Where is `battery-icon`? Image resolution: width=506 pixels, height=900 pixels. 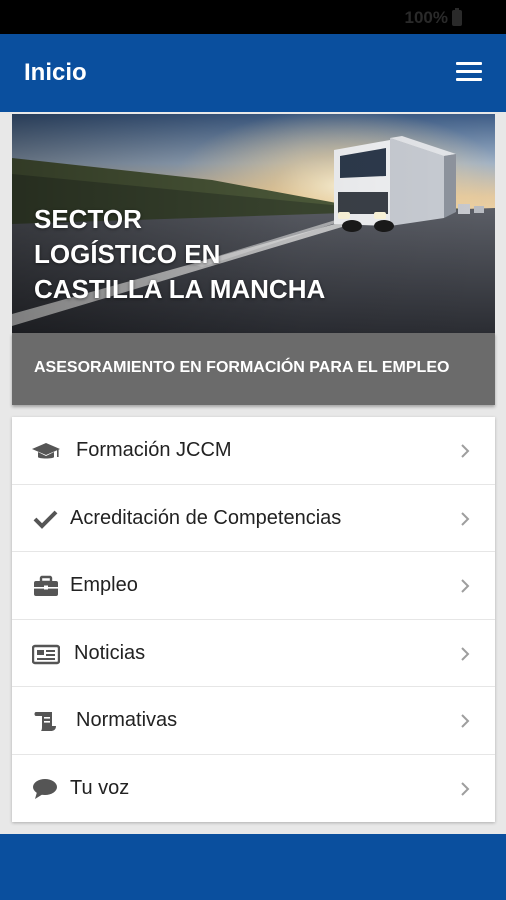 battery-icon is located at coordinates (457, 17).